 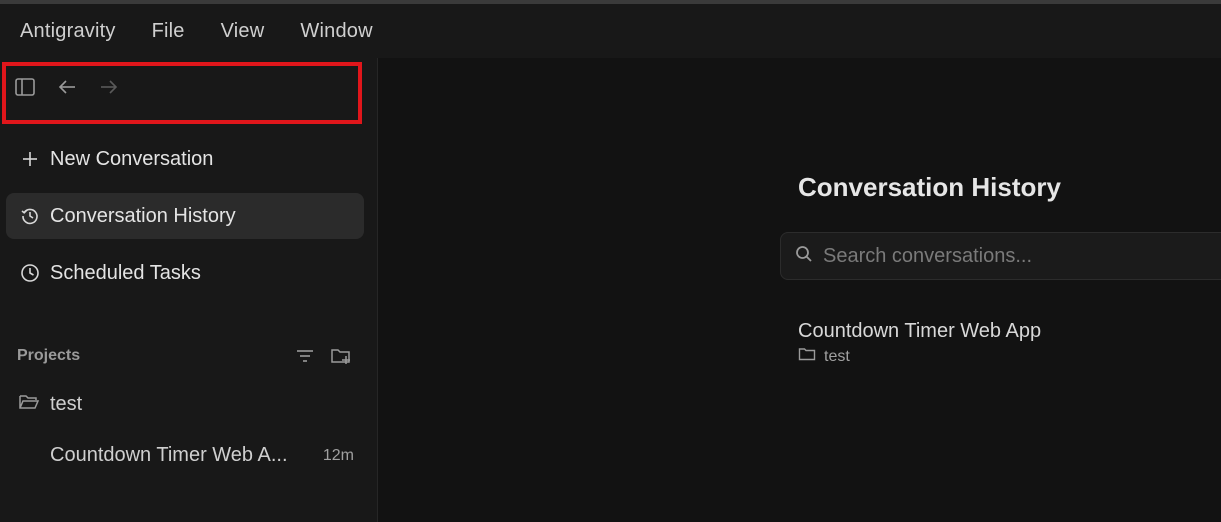 What do you see at coordinates (1021, 256) in the screenshot?
I see `search-input` at bounding box center [1021, 256].